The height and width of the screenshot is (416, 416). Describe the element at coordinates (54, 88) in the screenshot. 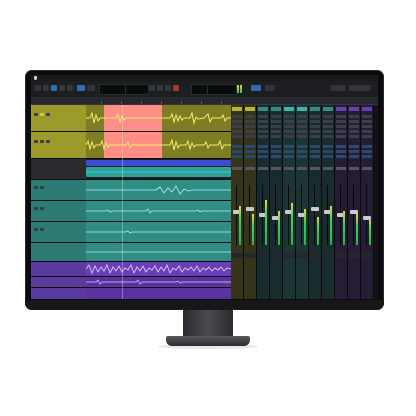

I see `selector-tool-button` at that location.